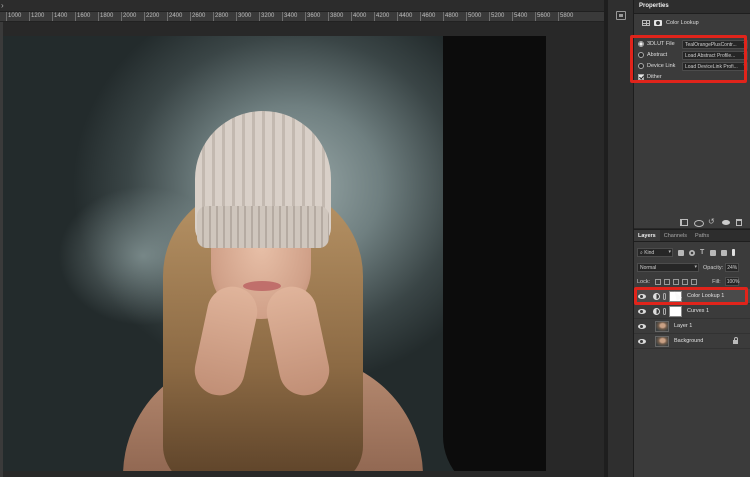  I want to click on ruler-label: 3400, so click(291, 16).